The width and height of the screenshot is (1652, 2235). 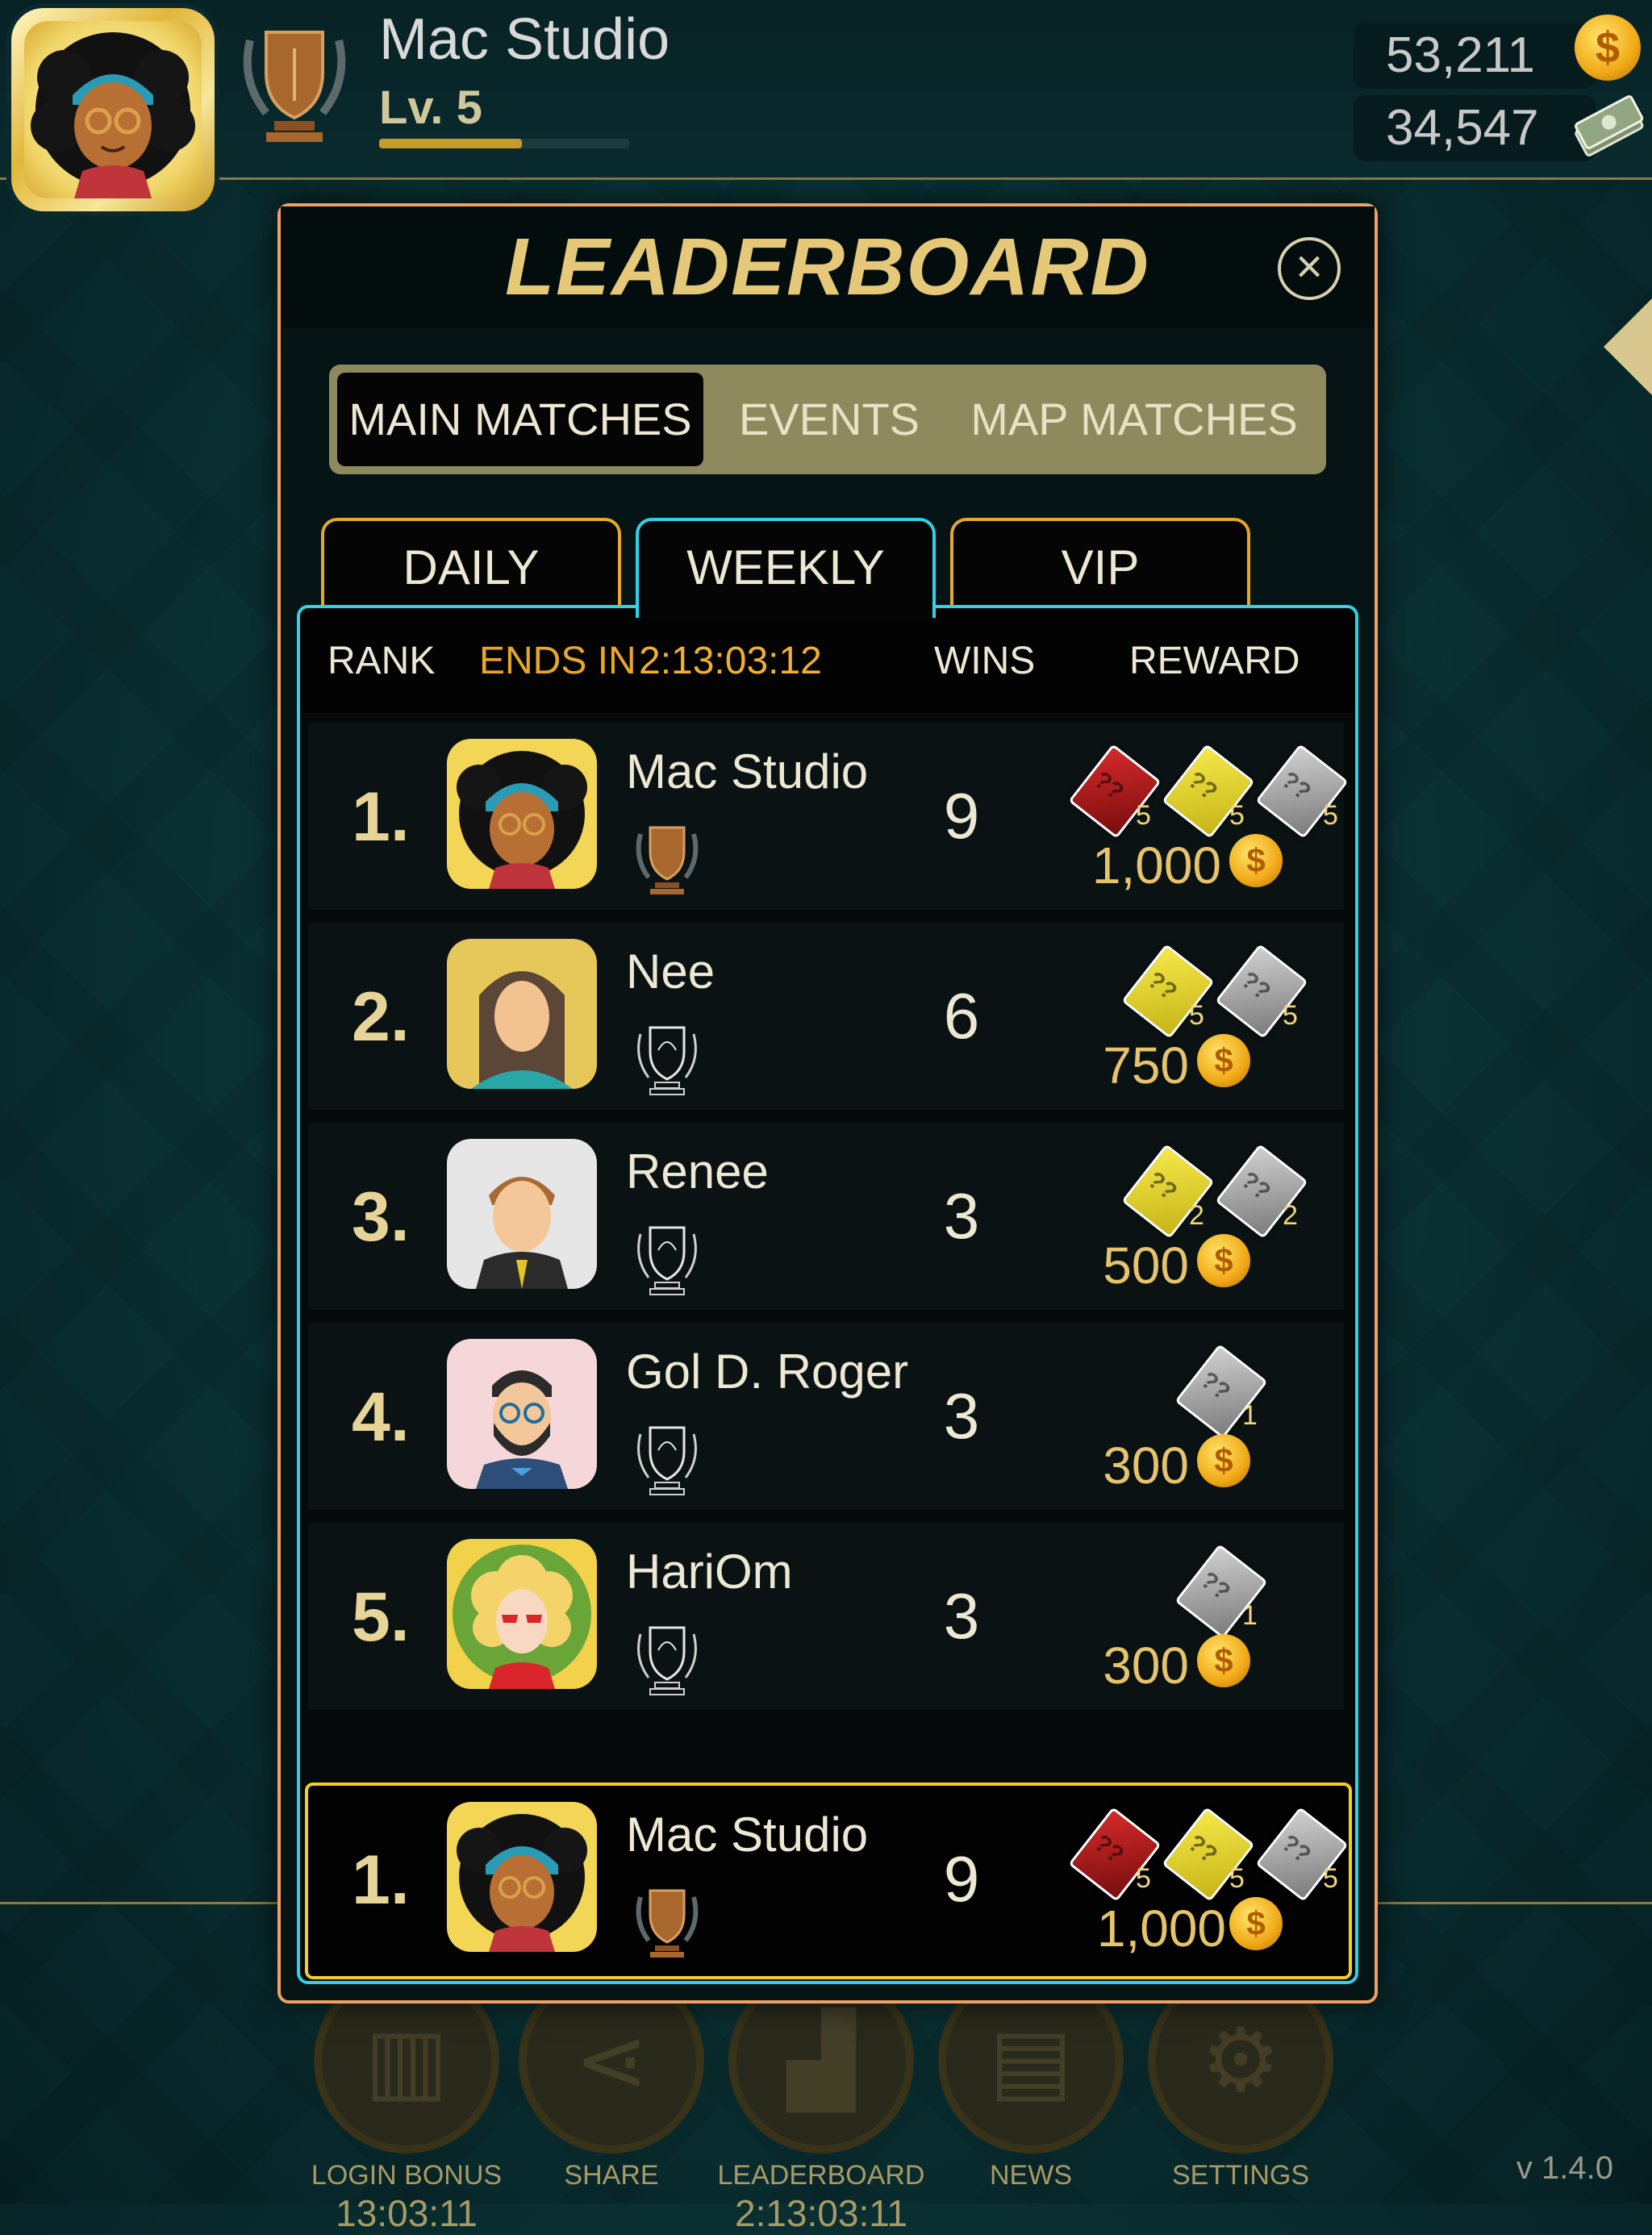 I want to click on player-name: Renee, so click(x=697, y=1172).